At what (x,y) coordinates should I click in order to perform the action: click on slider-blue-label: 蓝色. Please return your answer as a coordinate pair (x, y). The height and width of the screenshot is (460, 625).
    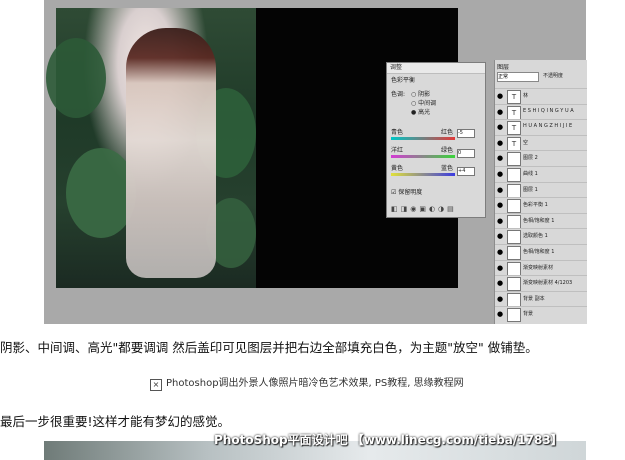
    Looking at the image, I should click on (447, 168).